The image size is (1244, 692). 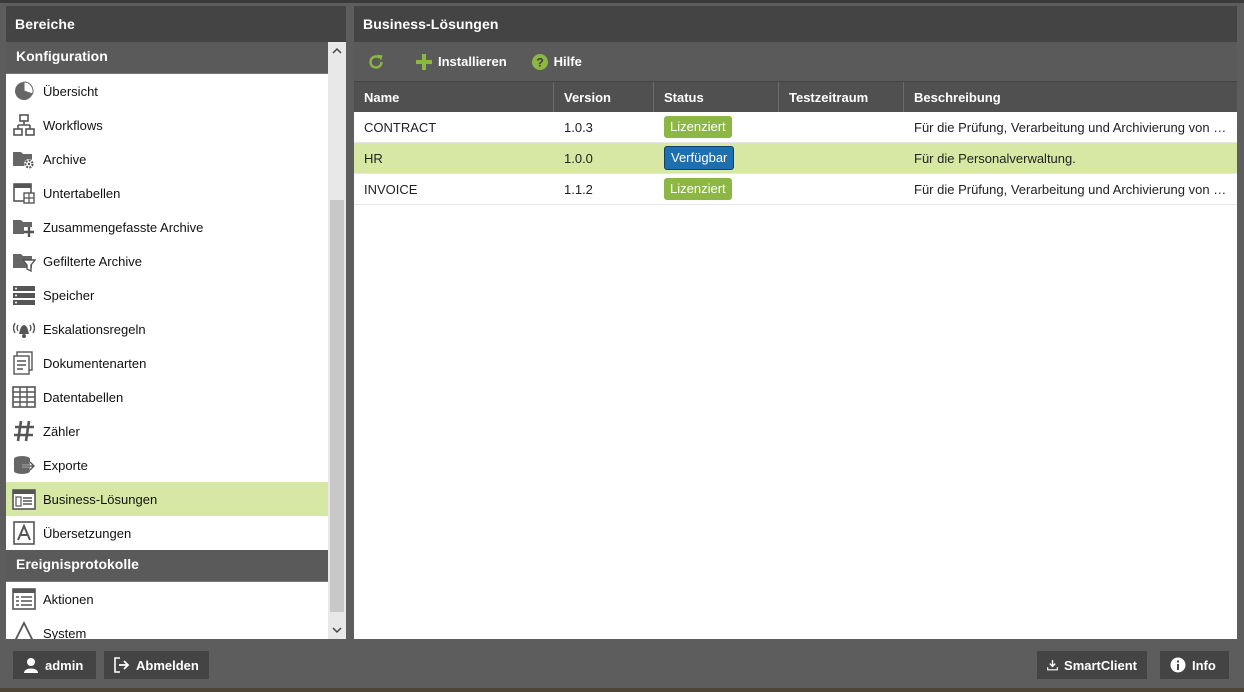 I want to click on page-title: Business-Lösungen, so click(x=795, y=24).